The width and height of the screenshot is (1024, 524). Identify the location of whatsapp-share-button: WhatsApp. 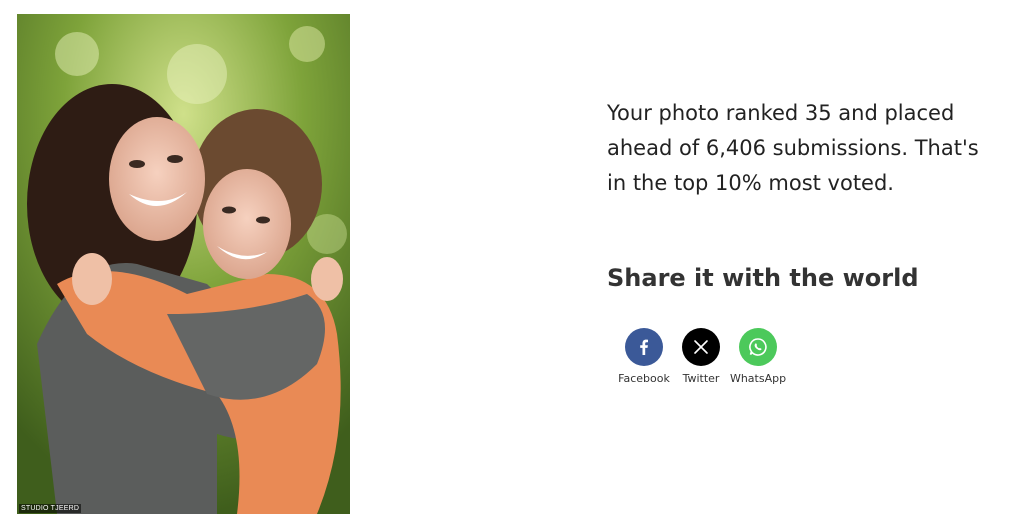
(758, 356).